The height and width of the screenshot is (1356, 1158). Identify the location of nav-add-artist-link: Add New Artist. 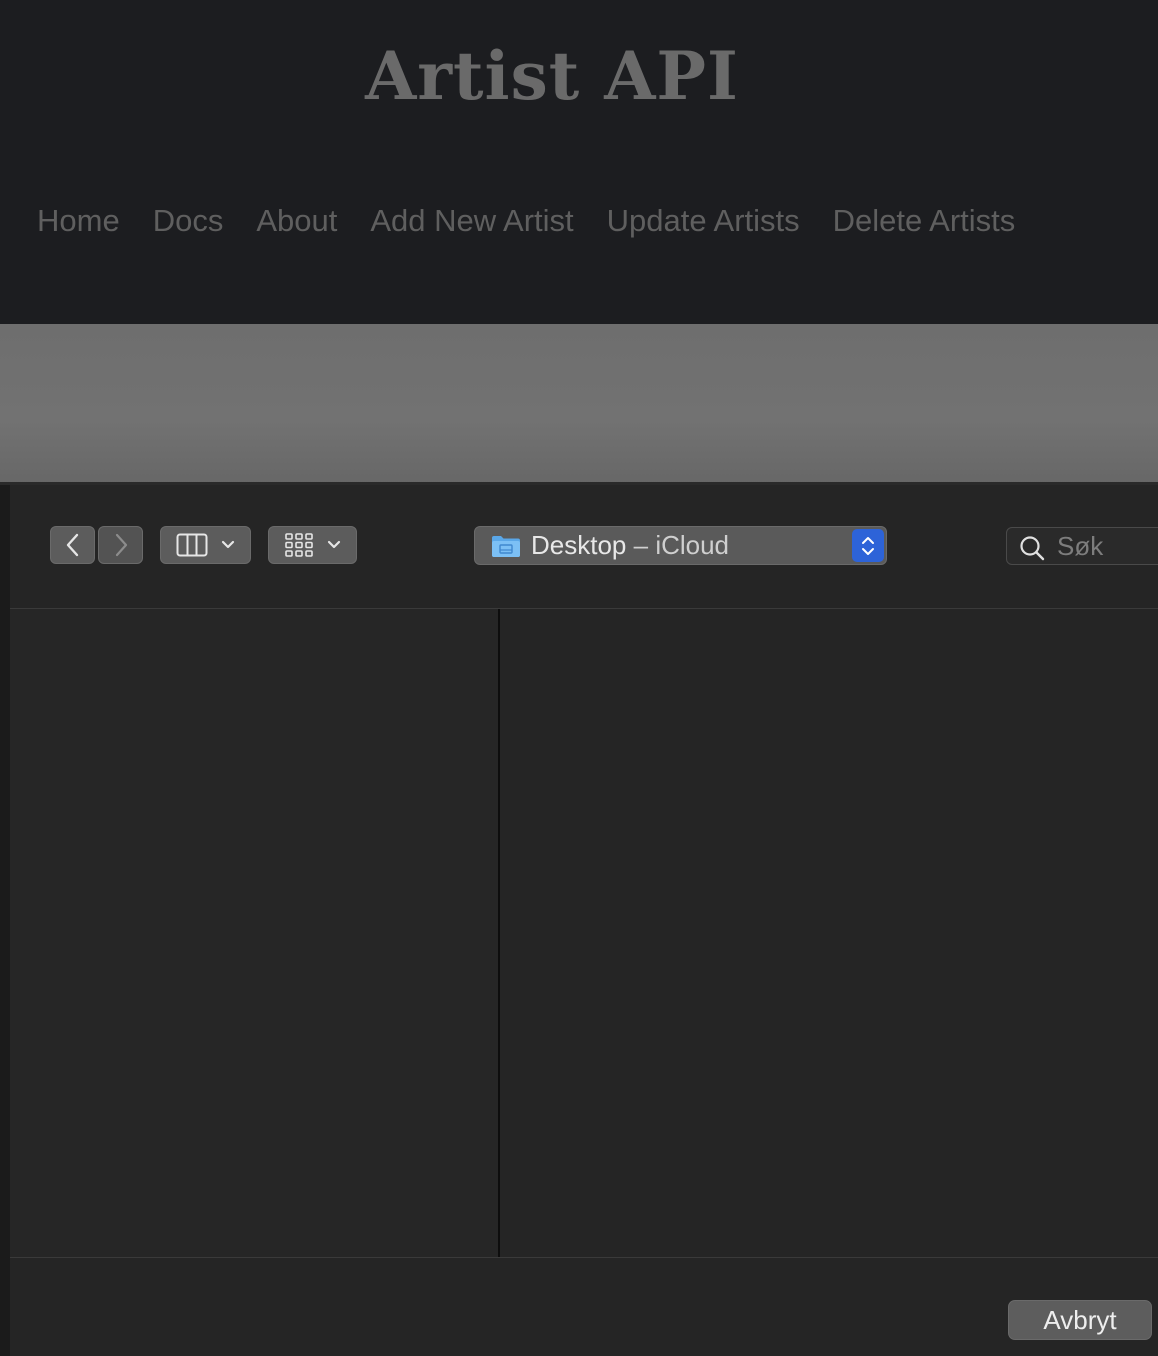
(471, 221).